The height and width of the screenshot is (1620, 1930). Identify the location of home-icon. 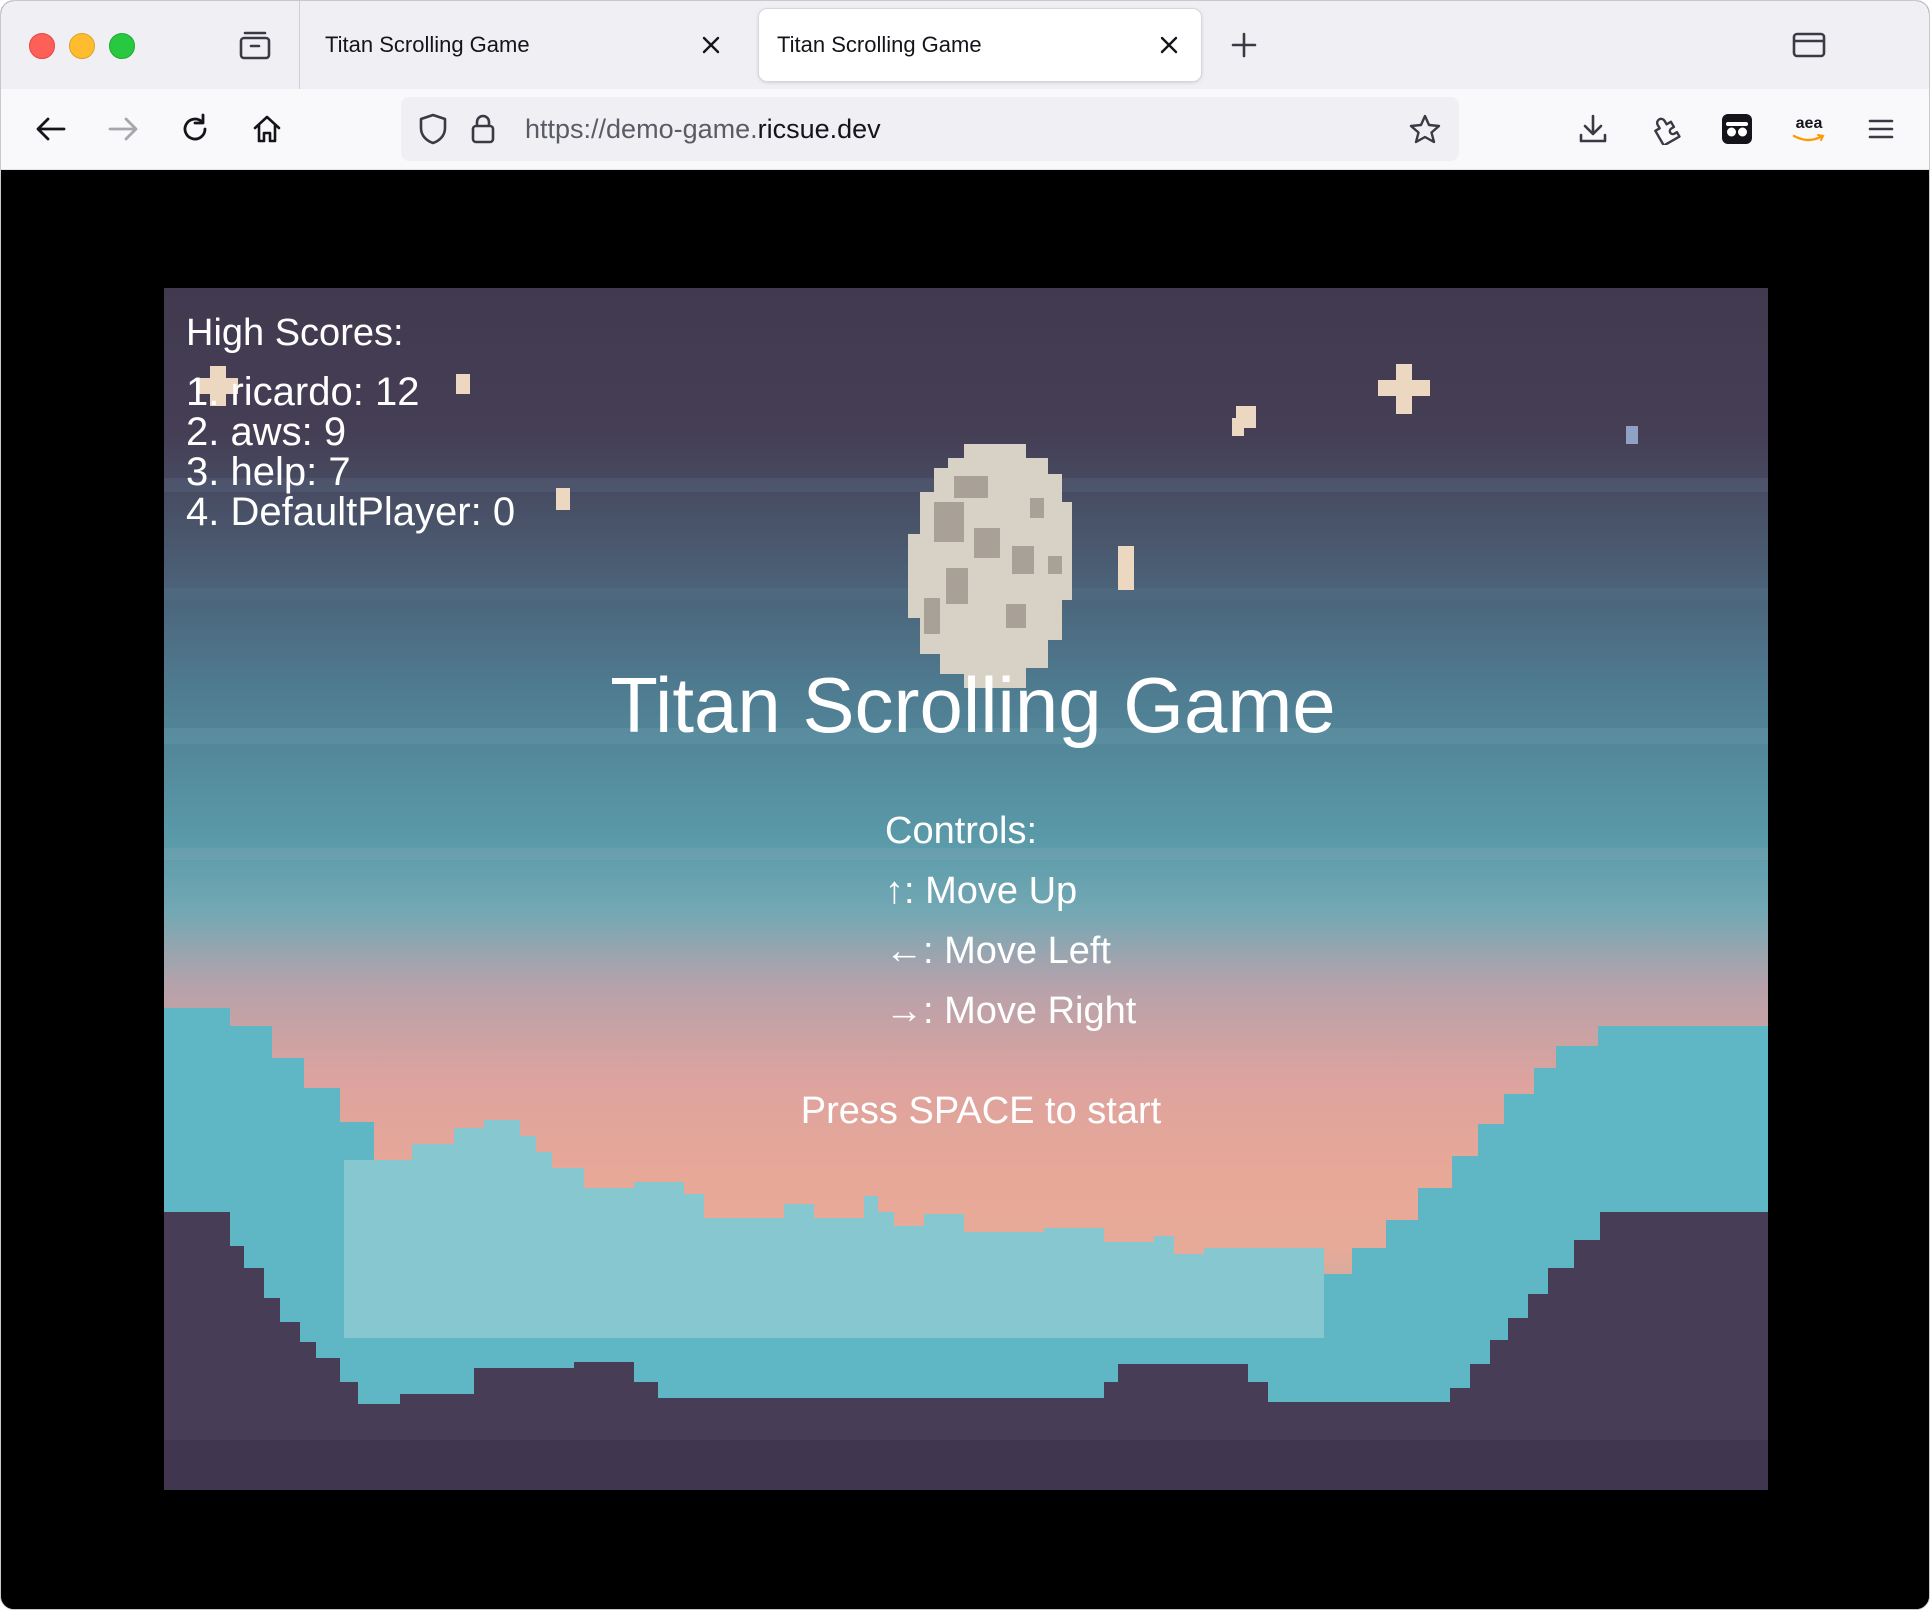
(267, 129).